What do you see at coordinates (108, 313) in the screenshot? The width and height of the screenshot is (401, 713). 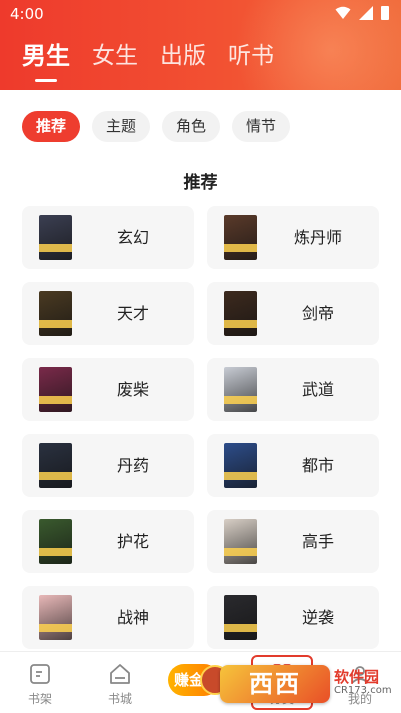 I see `category-card: 天才` at bounding box center [108, 313].